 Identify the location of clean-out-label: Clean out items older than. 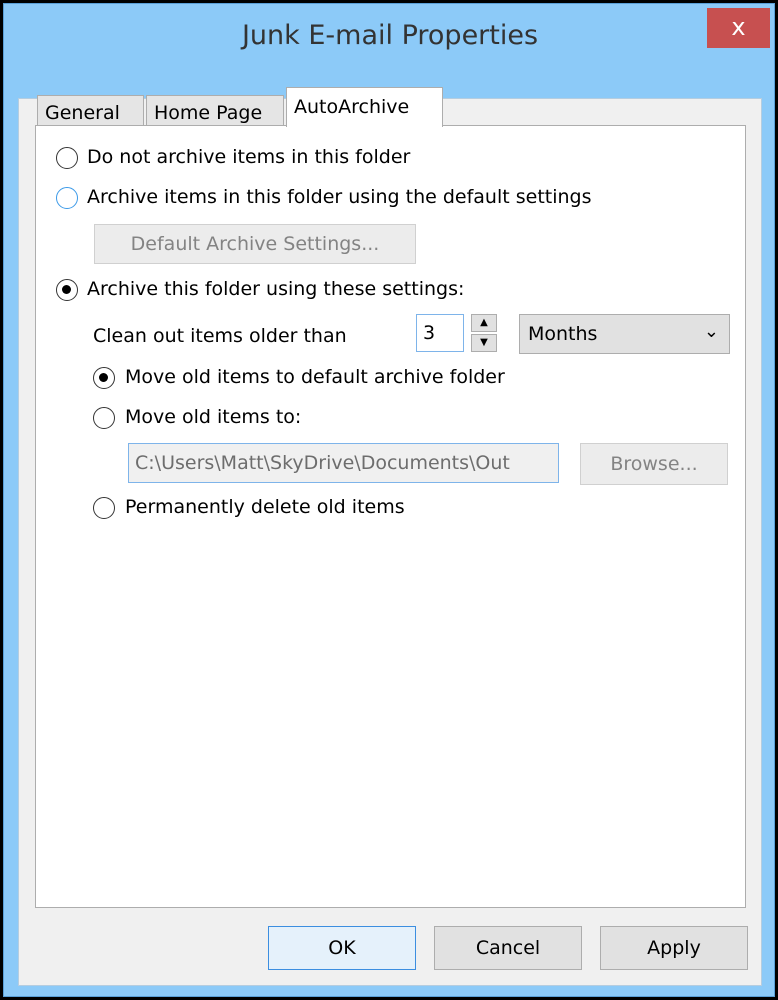
(220, 336).